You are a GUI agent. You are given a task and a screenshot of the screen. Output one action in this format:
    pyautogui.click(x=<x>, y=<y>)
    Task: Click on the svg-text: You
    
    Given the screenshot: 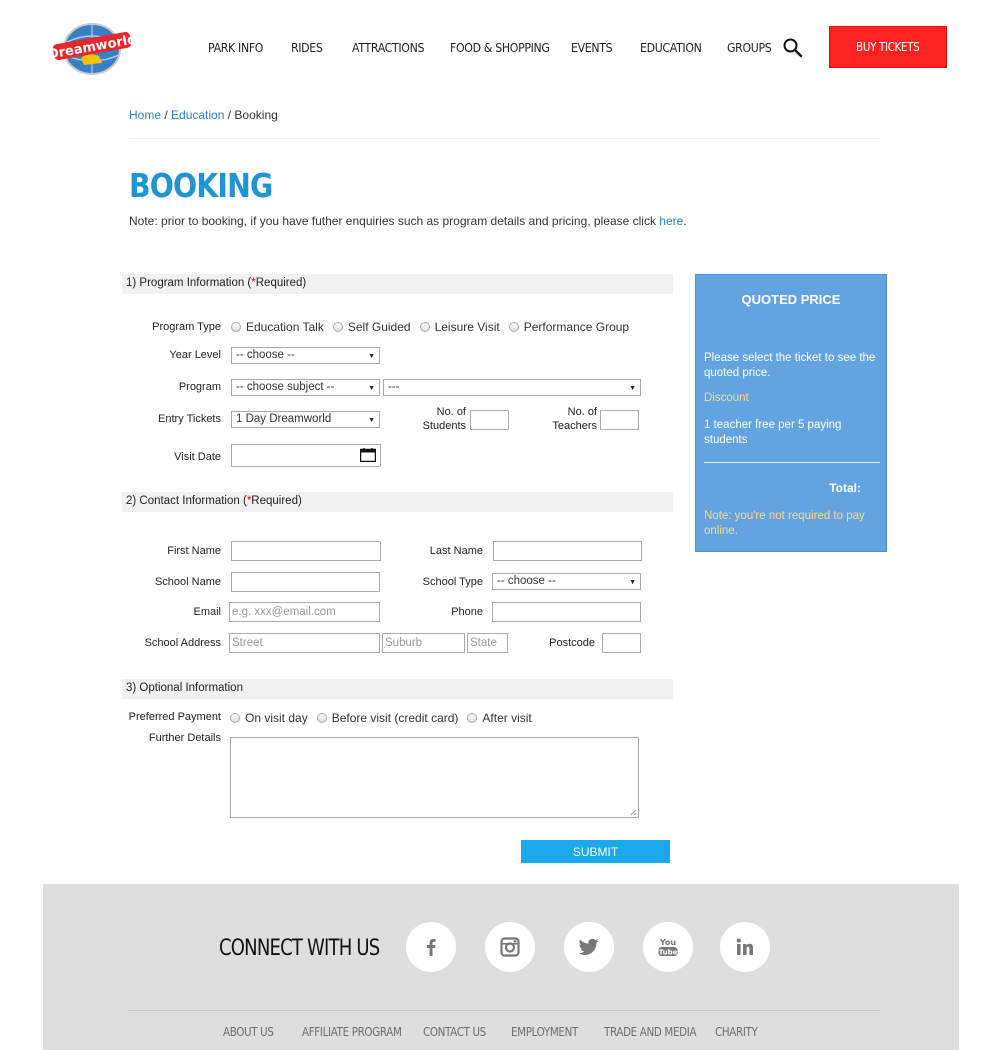 What is the action you would take?
    pyautogui.click(x=668, y=942)
    